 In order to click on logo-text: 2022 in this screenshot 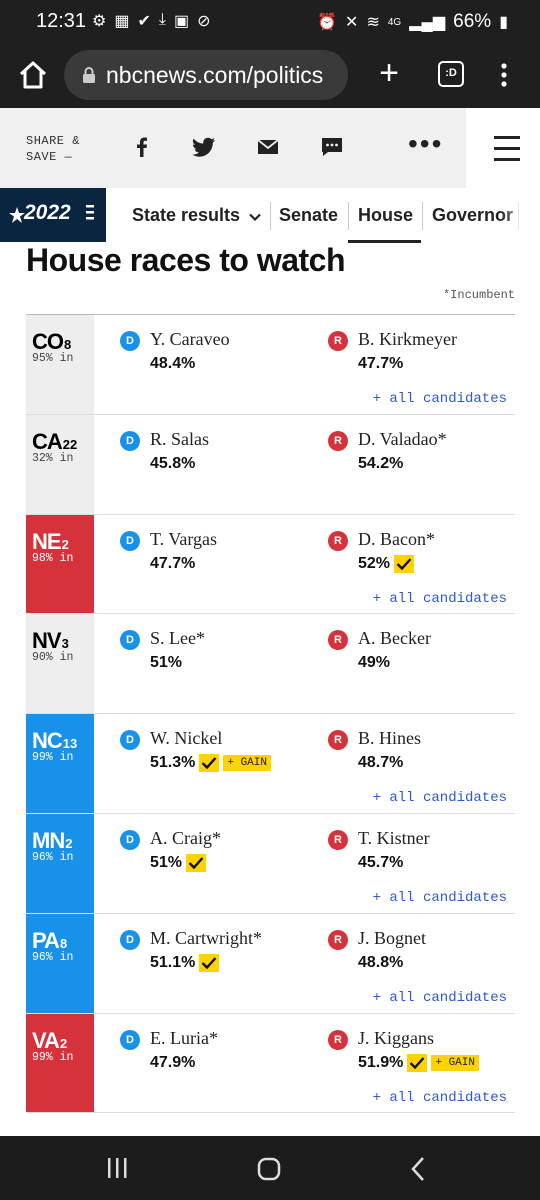, I will do `click(47, 212)`.